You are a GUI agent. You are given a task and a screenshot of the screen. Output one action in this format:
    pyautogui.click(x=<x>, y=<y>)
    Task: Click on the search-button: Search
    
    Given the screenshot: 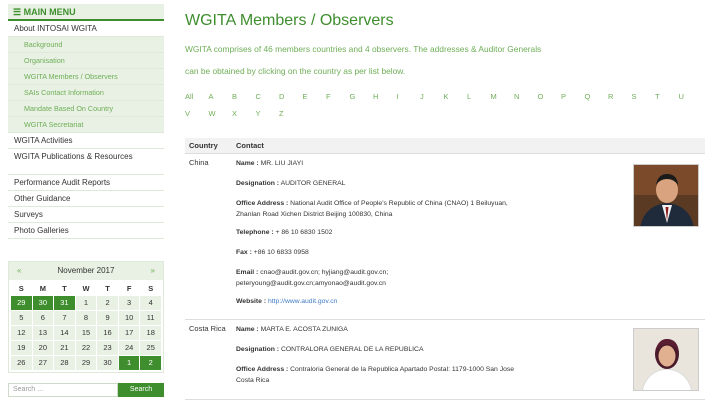 What is the action you would take?
    pyautogui.click(x=141, y=390)
    